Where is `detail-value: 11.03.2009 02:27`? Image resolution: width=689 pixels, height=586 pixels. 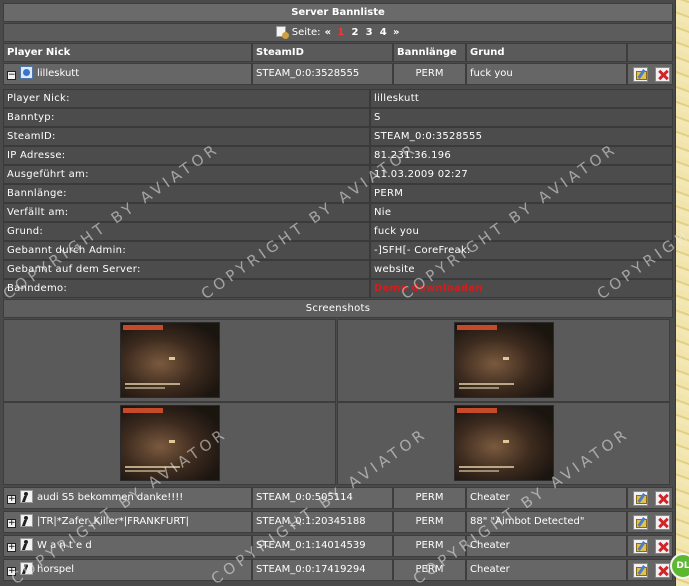
detail-value: 11.03.2009 02:27 is located at coordinates (521, 174).